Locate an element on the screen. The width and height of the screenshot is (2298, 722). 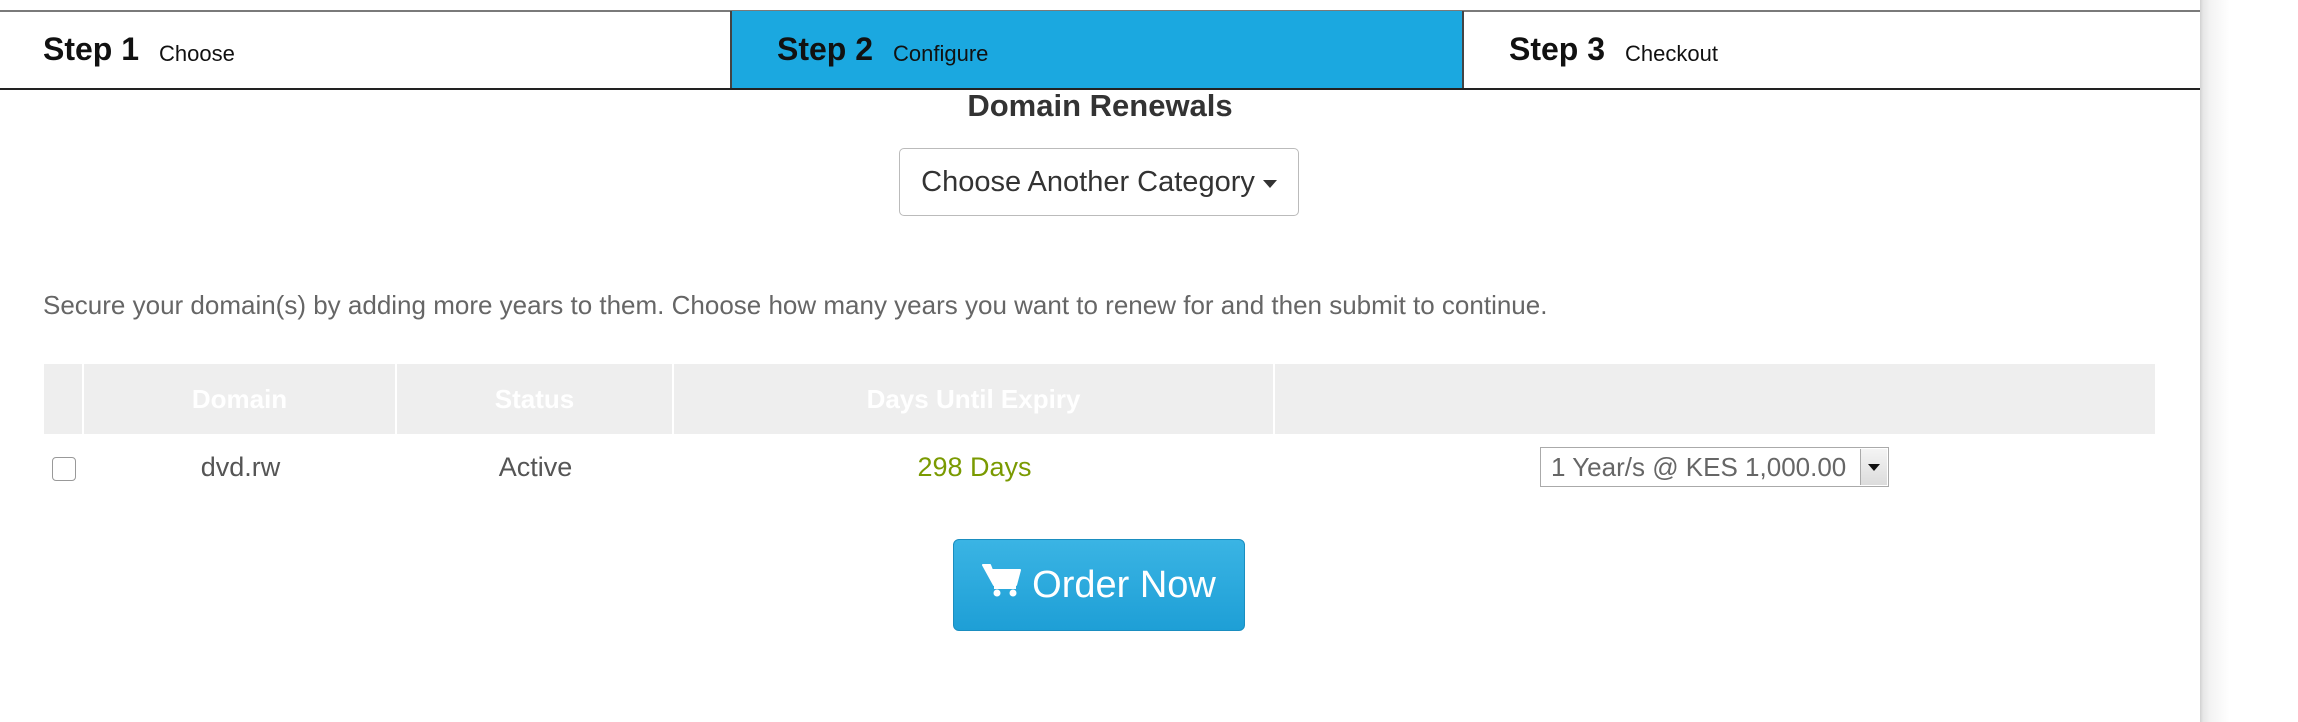
step-number: Step 3 is located at coordinates (1557, 49).